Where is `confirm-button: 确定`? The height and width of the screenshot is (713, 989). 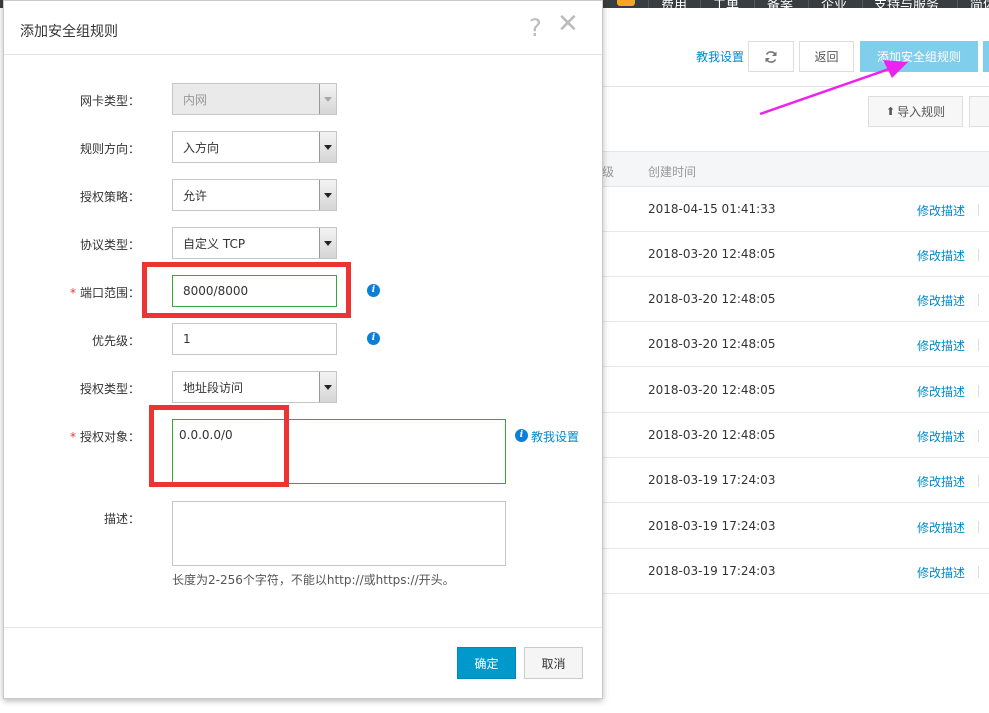
confirm-button: 确定 is located at coordinates (486, 663).